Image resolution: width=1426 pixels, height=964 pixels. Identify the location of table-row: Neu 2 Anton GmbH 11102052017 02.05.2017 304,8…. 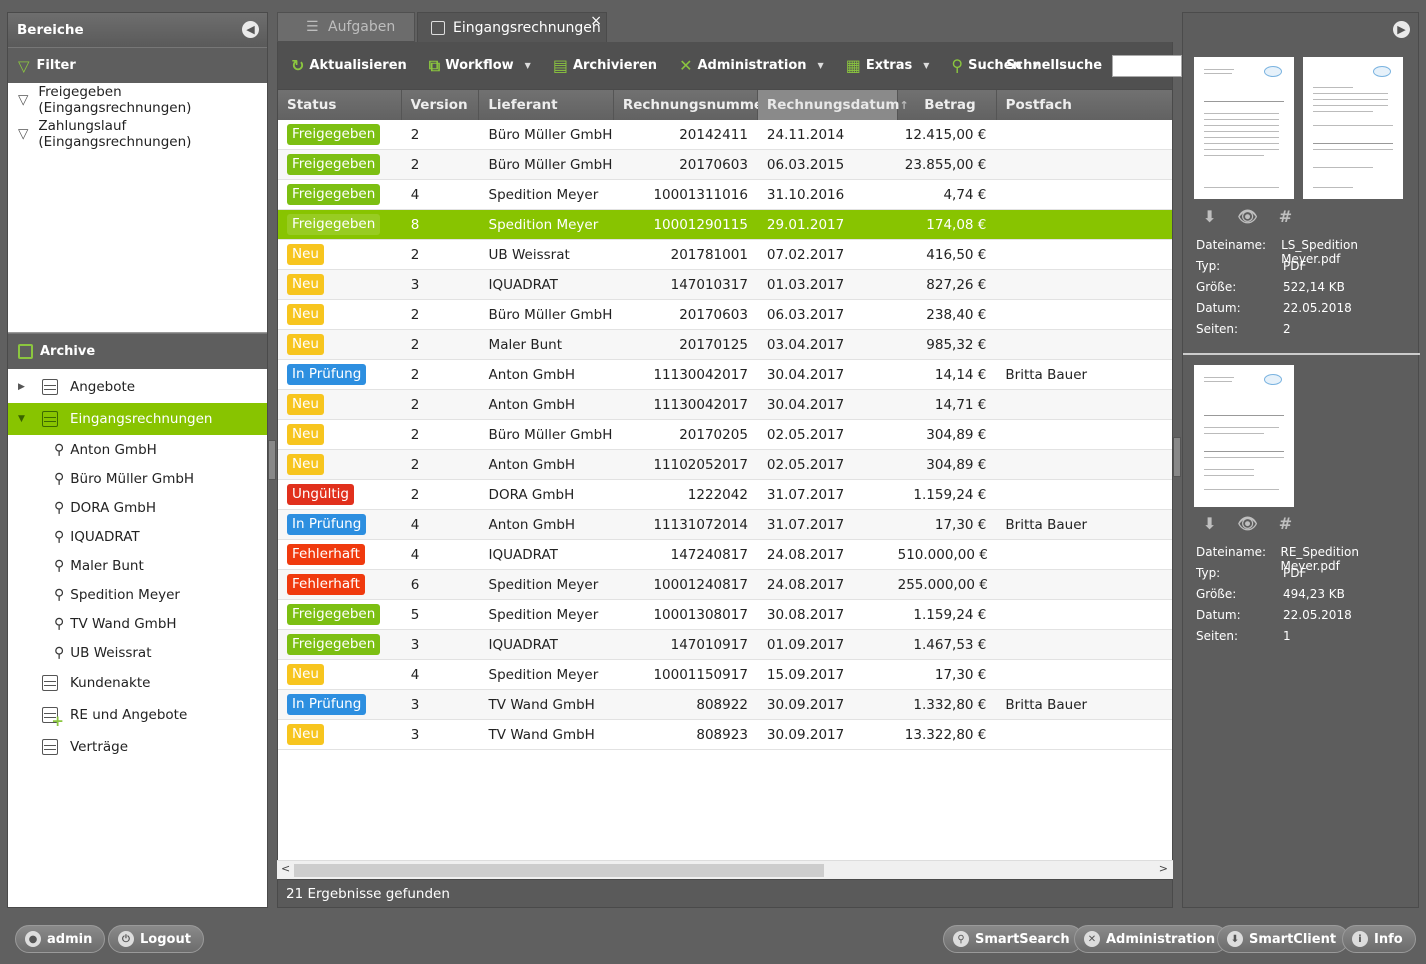
(725, 465).